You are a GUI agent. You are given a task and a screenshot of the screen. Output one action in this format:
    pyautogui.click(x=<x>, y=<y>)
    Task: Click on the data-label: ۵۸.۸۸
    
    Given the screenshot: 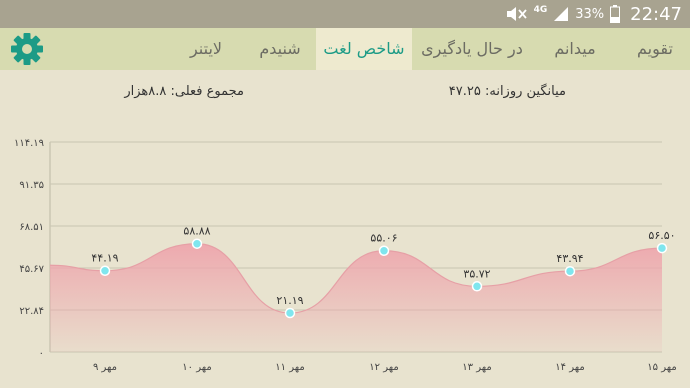 What is the action you would take?
    pyautogui.click(x=196, y=231)
    